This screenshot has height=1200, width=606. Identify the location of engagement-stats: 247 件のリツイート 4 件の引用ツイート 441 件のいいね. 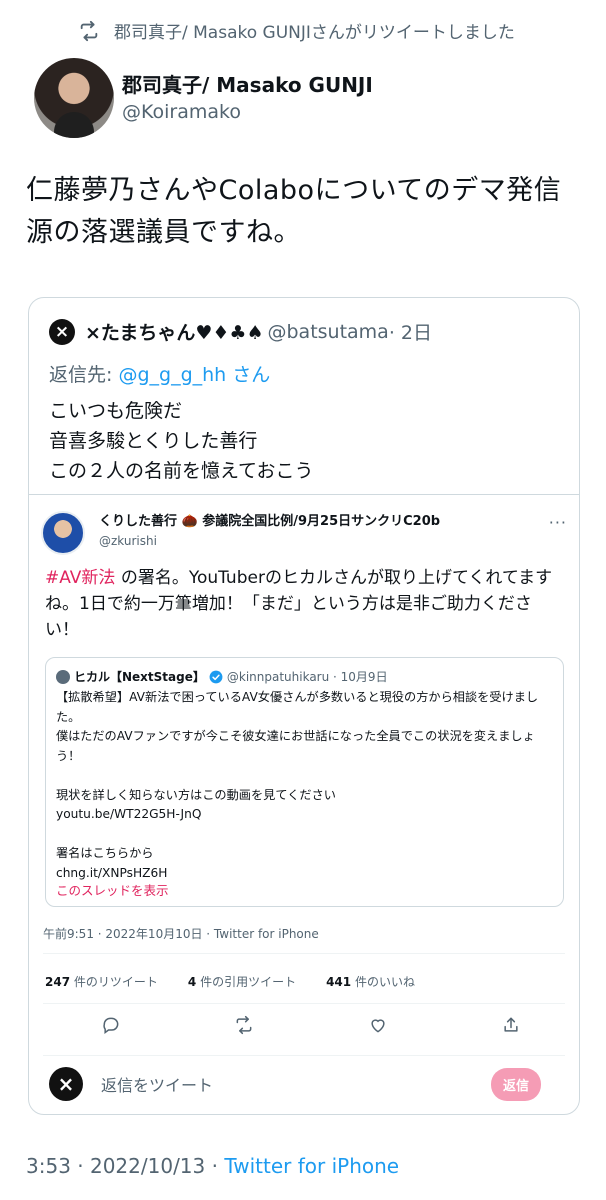
(230, 981).